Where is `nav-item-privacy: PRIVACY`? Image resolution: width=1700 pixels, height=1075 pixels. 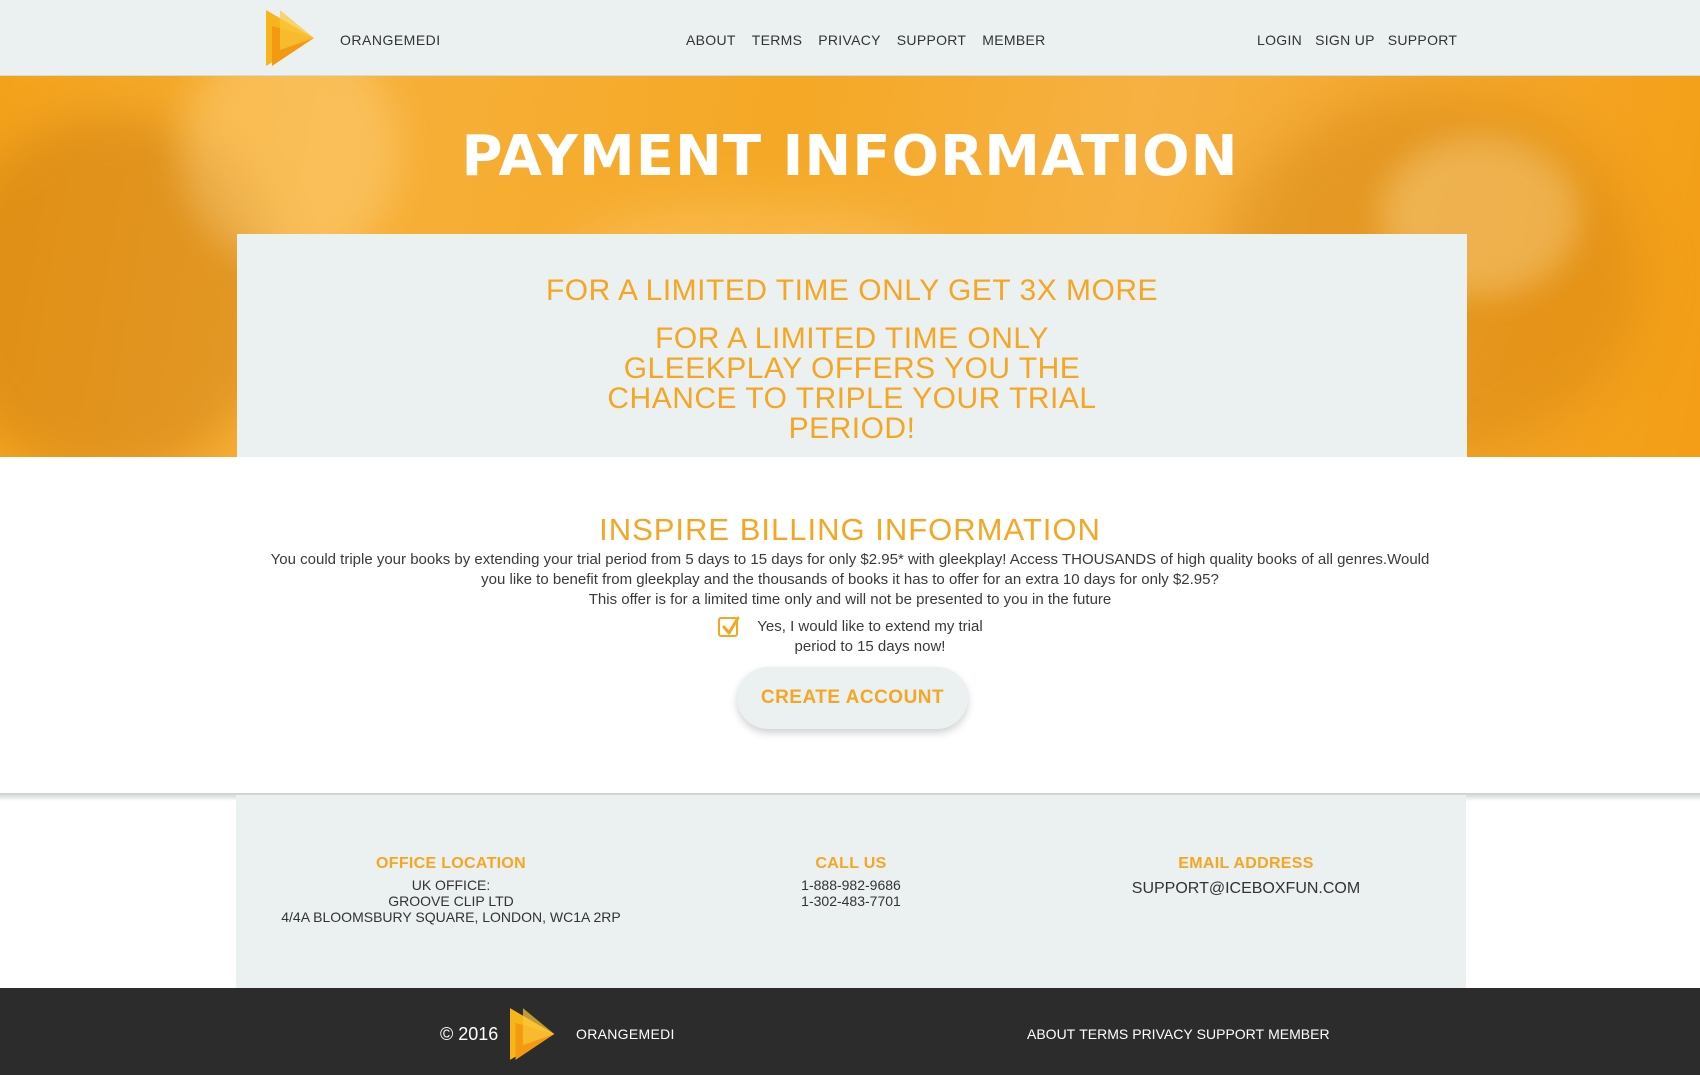
nav-item-privacy: PRIVACY is located at coordinates (849, 40).